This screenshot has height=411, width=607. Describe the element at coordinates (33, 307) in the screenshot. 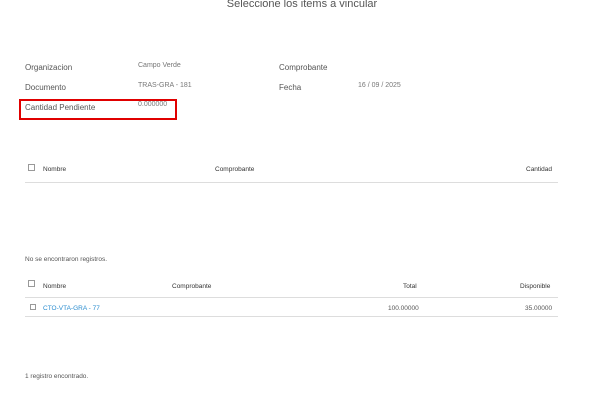

I see `row-checkbox` at that location.